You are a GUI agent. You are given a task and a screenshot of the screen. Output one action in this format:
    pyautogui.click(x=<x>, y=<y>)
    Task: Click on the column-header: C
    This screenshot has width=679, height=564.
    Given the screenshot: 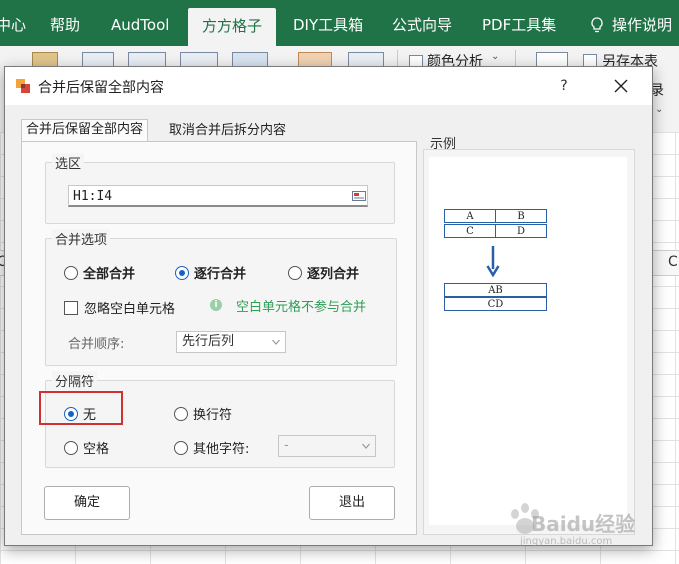 What is the action you would take?
    pyautogui.click(x=673, y=262)
    